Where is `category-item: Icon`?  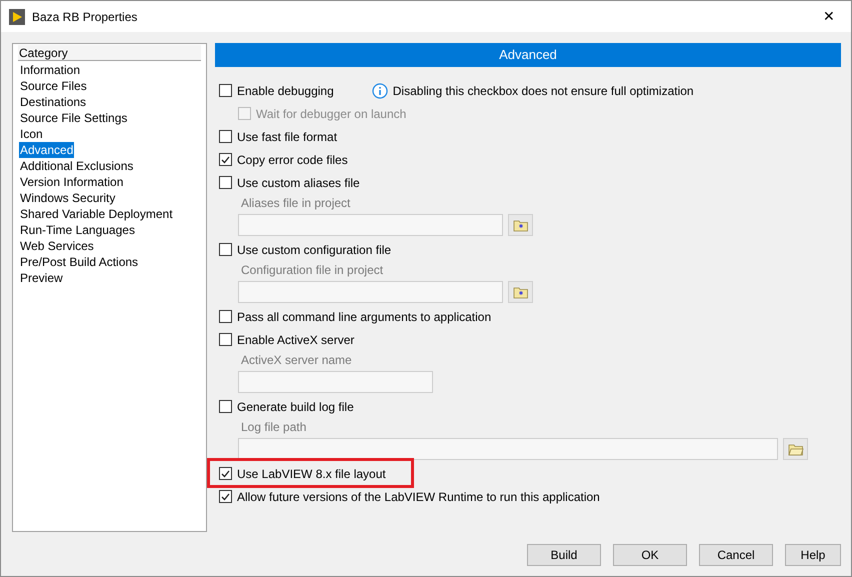
category-item: Icon is located at coordinates (31, 134).